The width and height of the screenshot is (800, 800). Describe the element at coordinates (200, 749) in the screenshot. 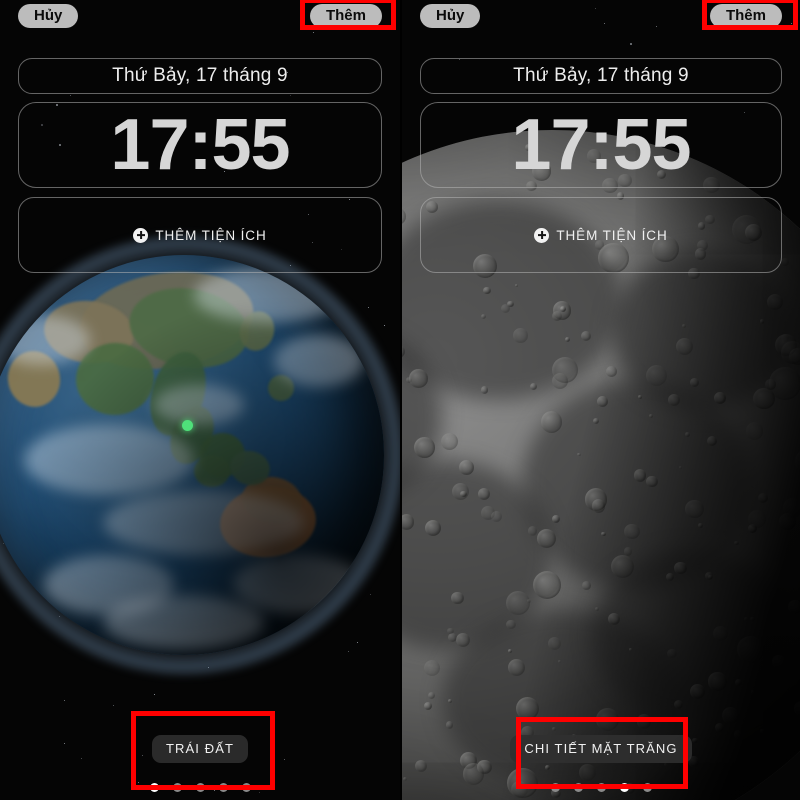

I see `wallpaper-style-label: TRÁI ĐẤT` at that location.